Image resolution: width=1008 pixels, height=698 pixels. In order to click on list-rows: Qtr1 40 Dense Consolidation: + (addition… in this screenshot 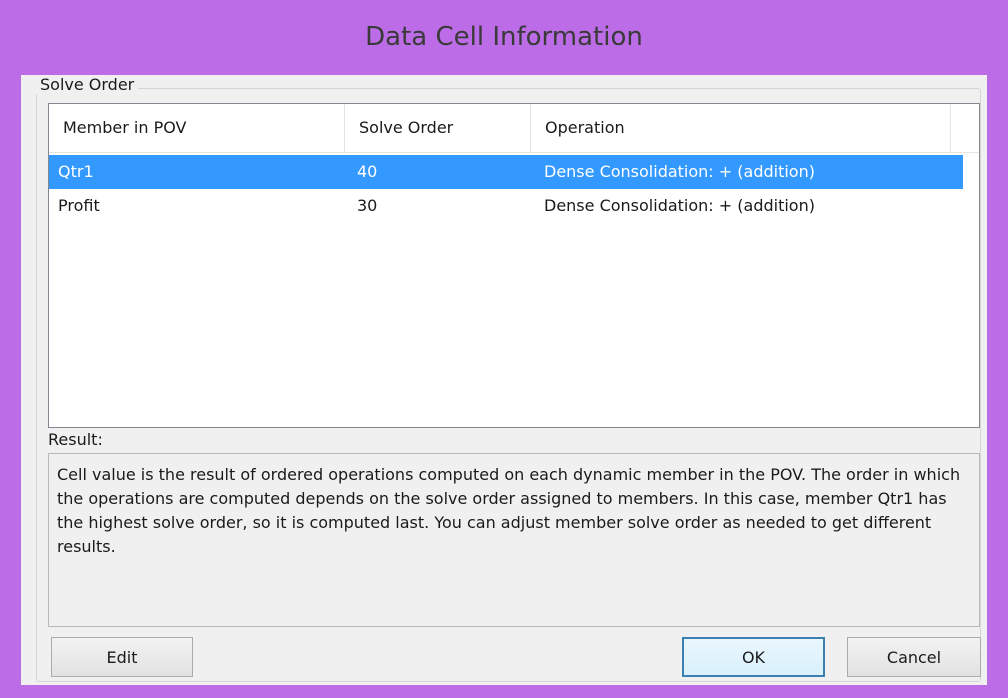, I will do `click(514, 189)`.